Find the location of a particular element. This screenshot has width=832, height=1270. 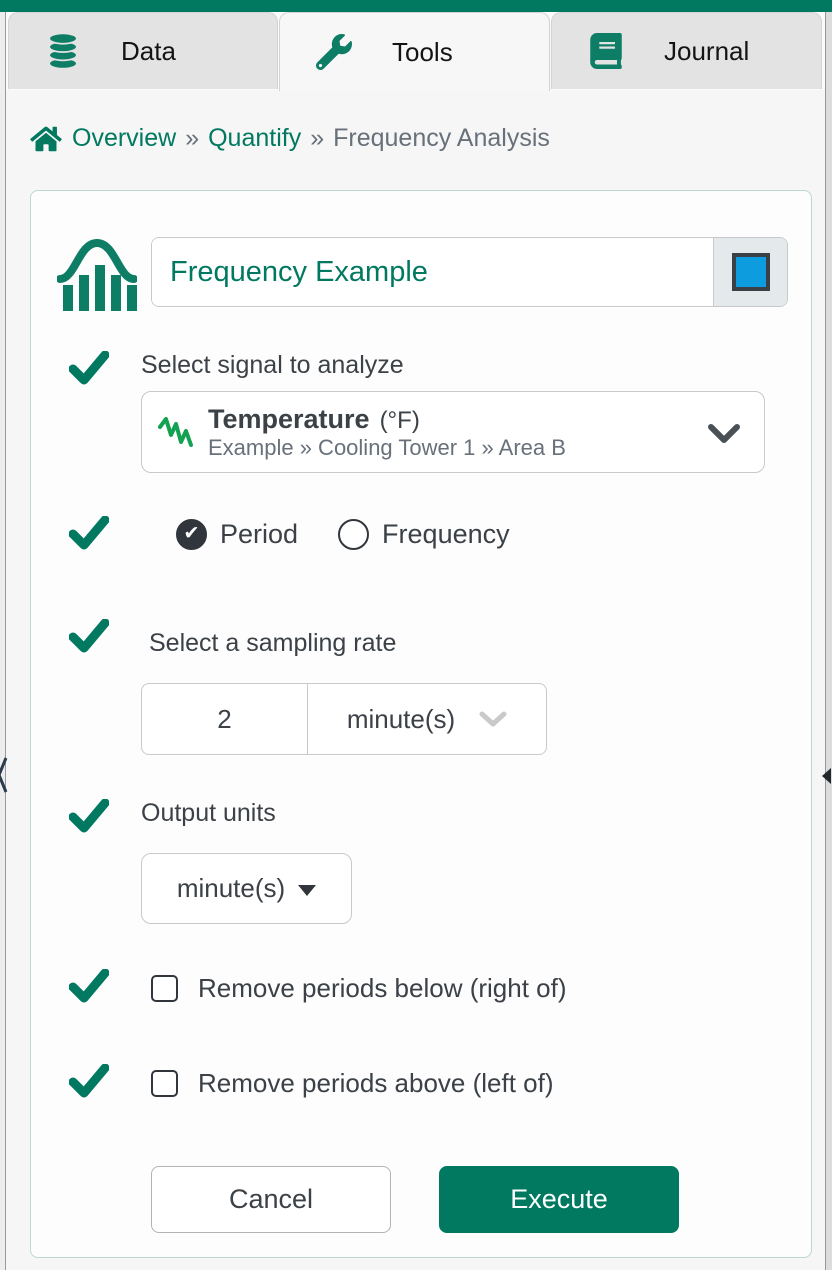

color-swatch is located at coordinates (750, 272).